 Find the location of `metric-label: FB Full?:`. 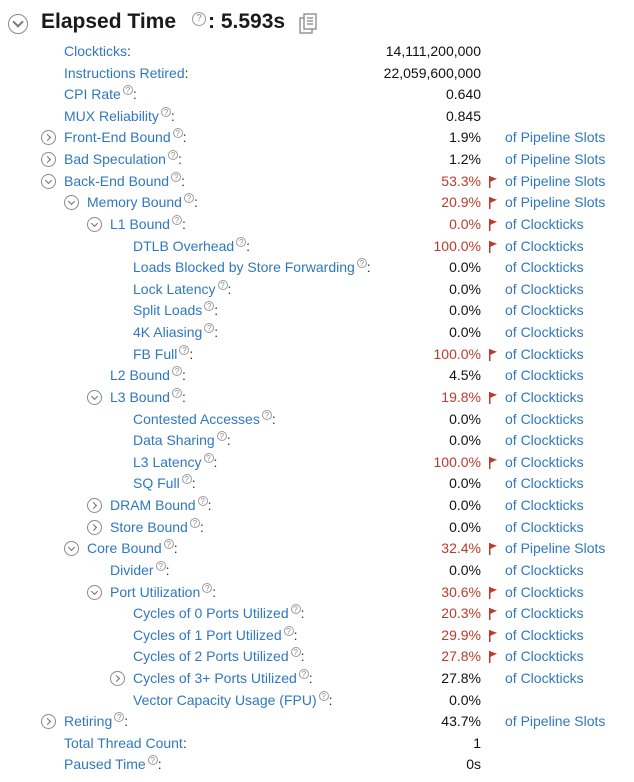

metric-label: FB Full?: is located at coordinates (163, 353).